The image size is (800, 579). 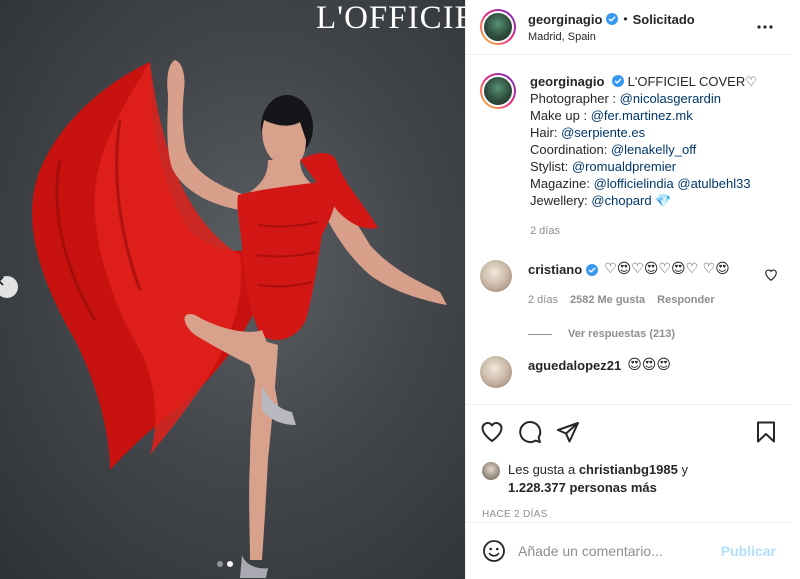 I want to click on caption-line: Hair: @serpiente.es, so click(x=588, y=132).